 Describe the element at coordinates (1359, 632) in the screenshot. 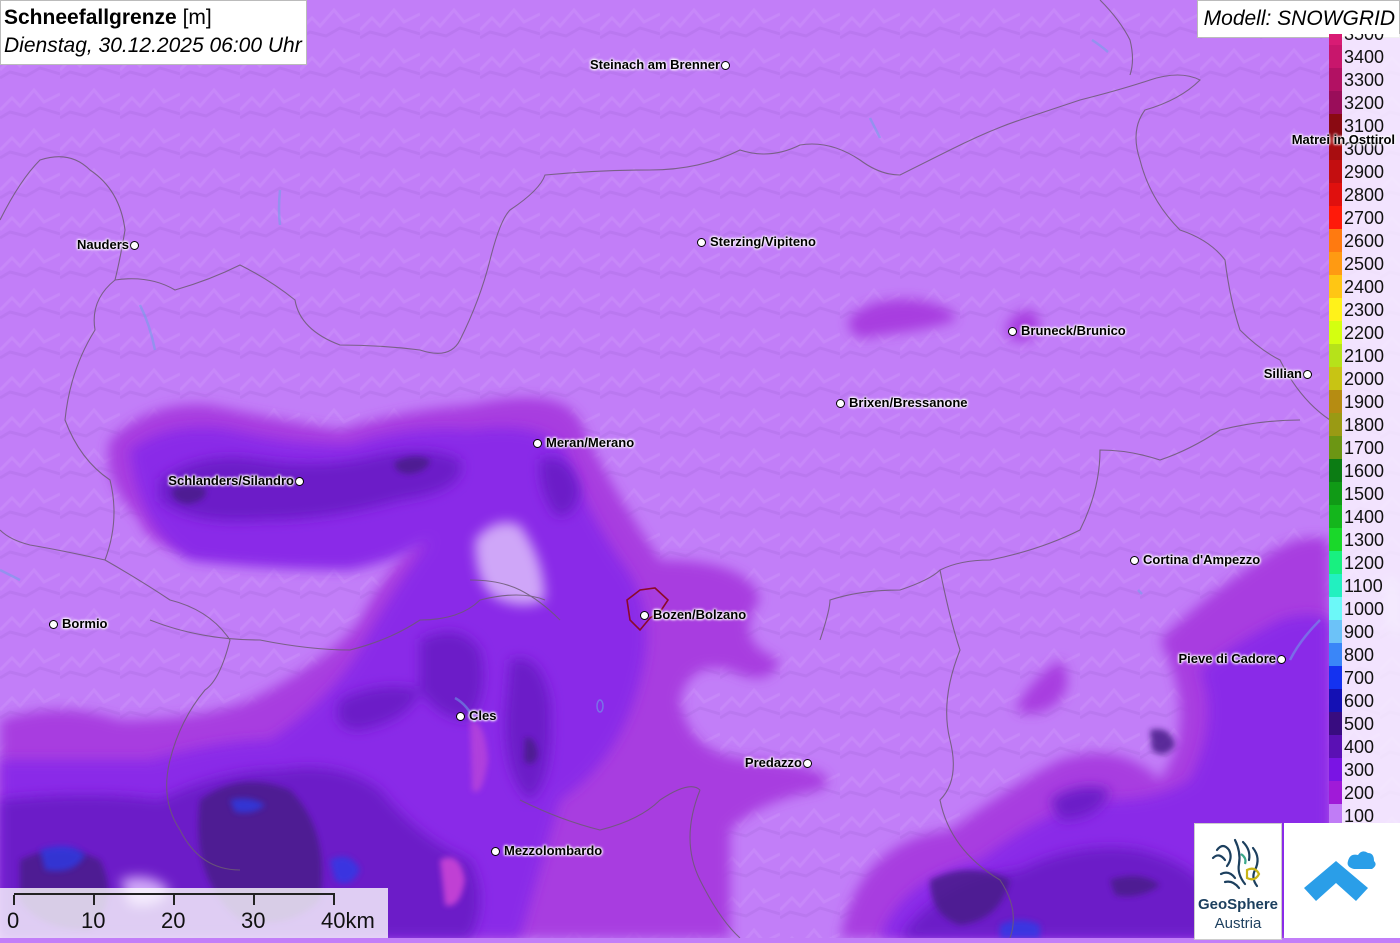

I see `legend-label: 900` at that location.